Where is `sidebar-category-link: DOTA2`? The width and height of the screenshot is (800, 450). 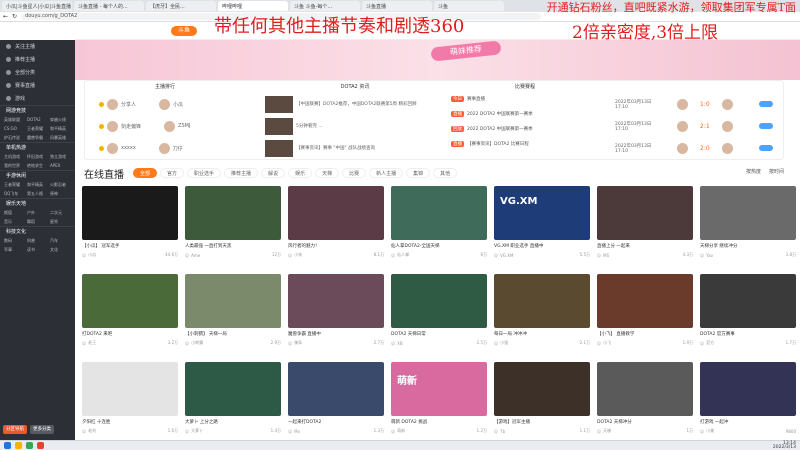
sidebar-category-link: DOTA2 is located at coordinates (37, 120).